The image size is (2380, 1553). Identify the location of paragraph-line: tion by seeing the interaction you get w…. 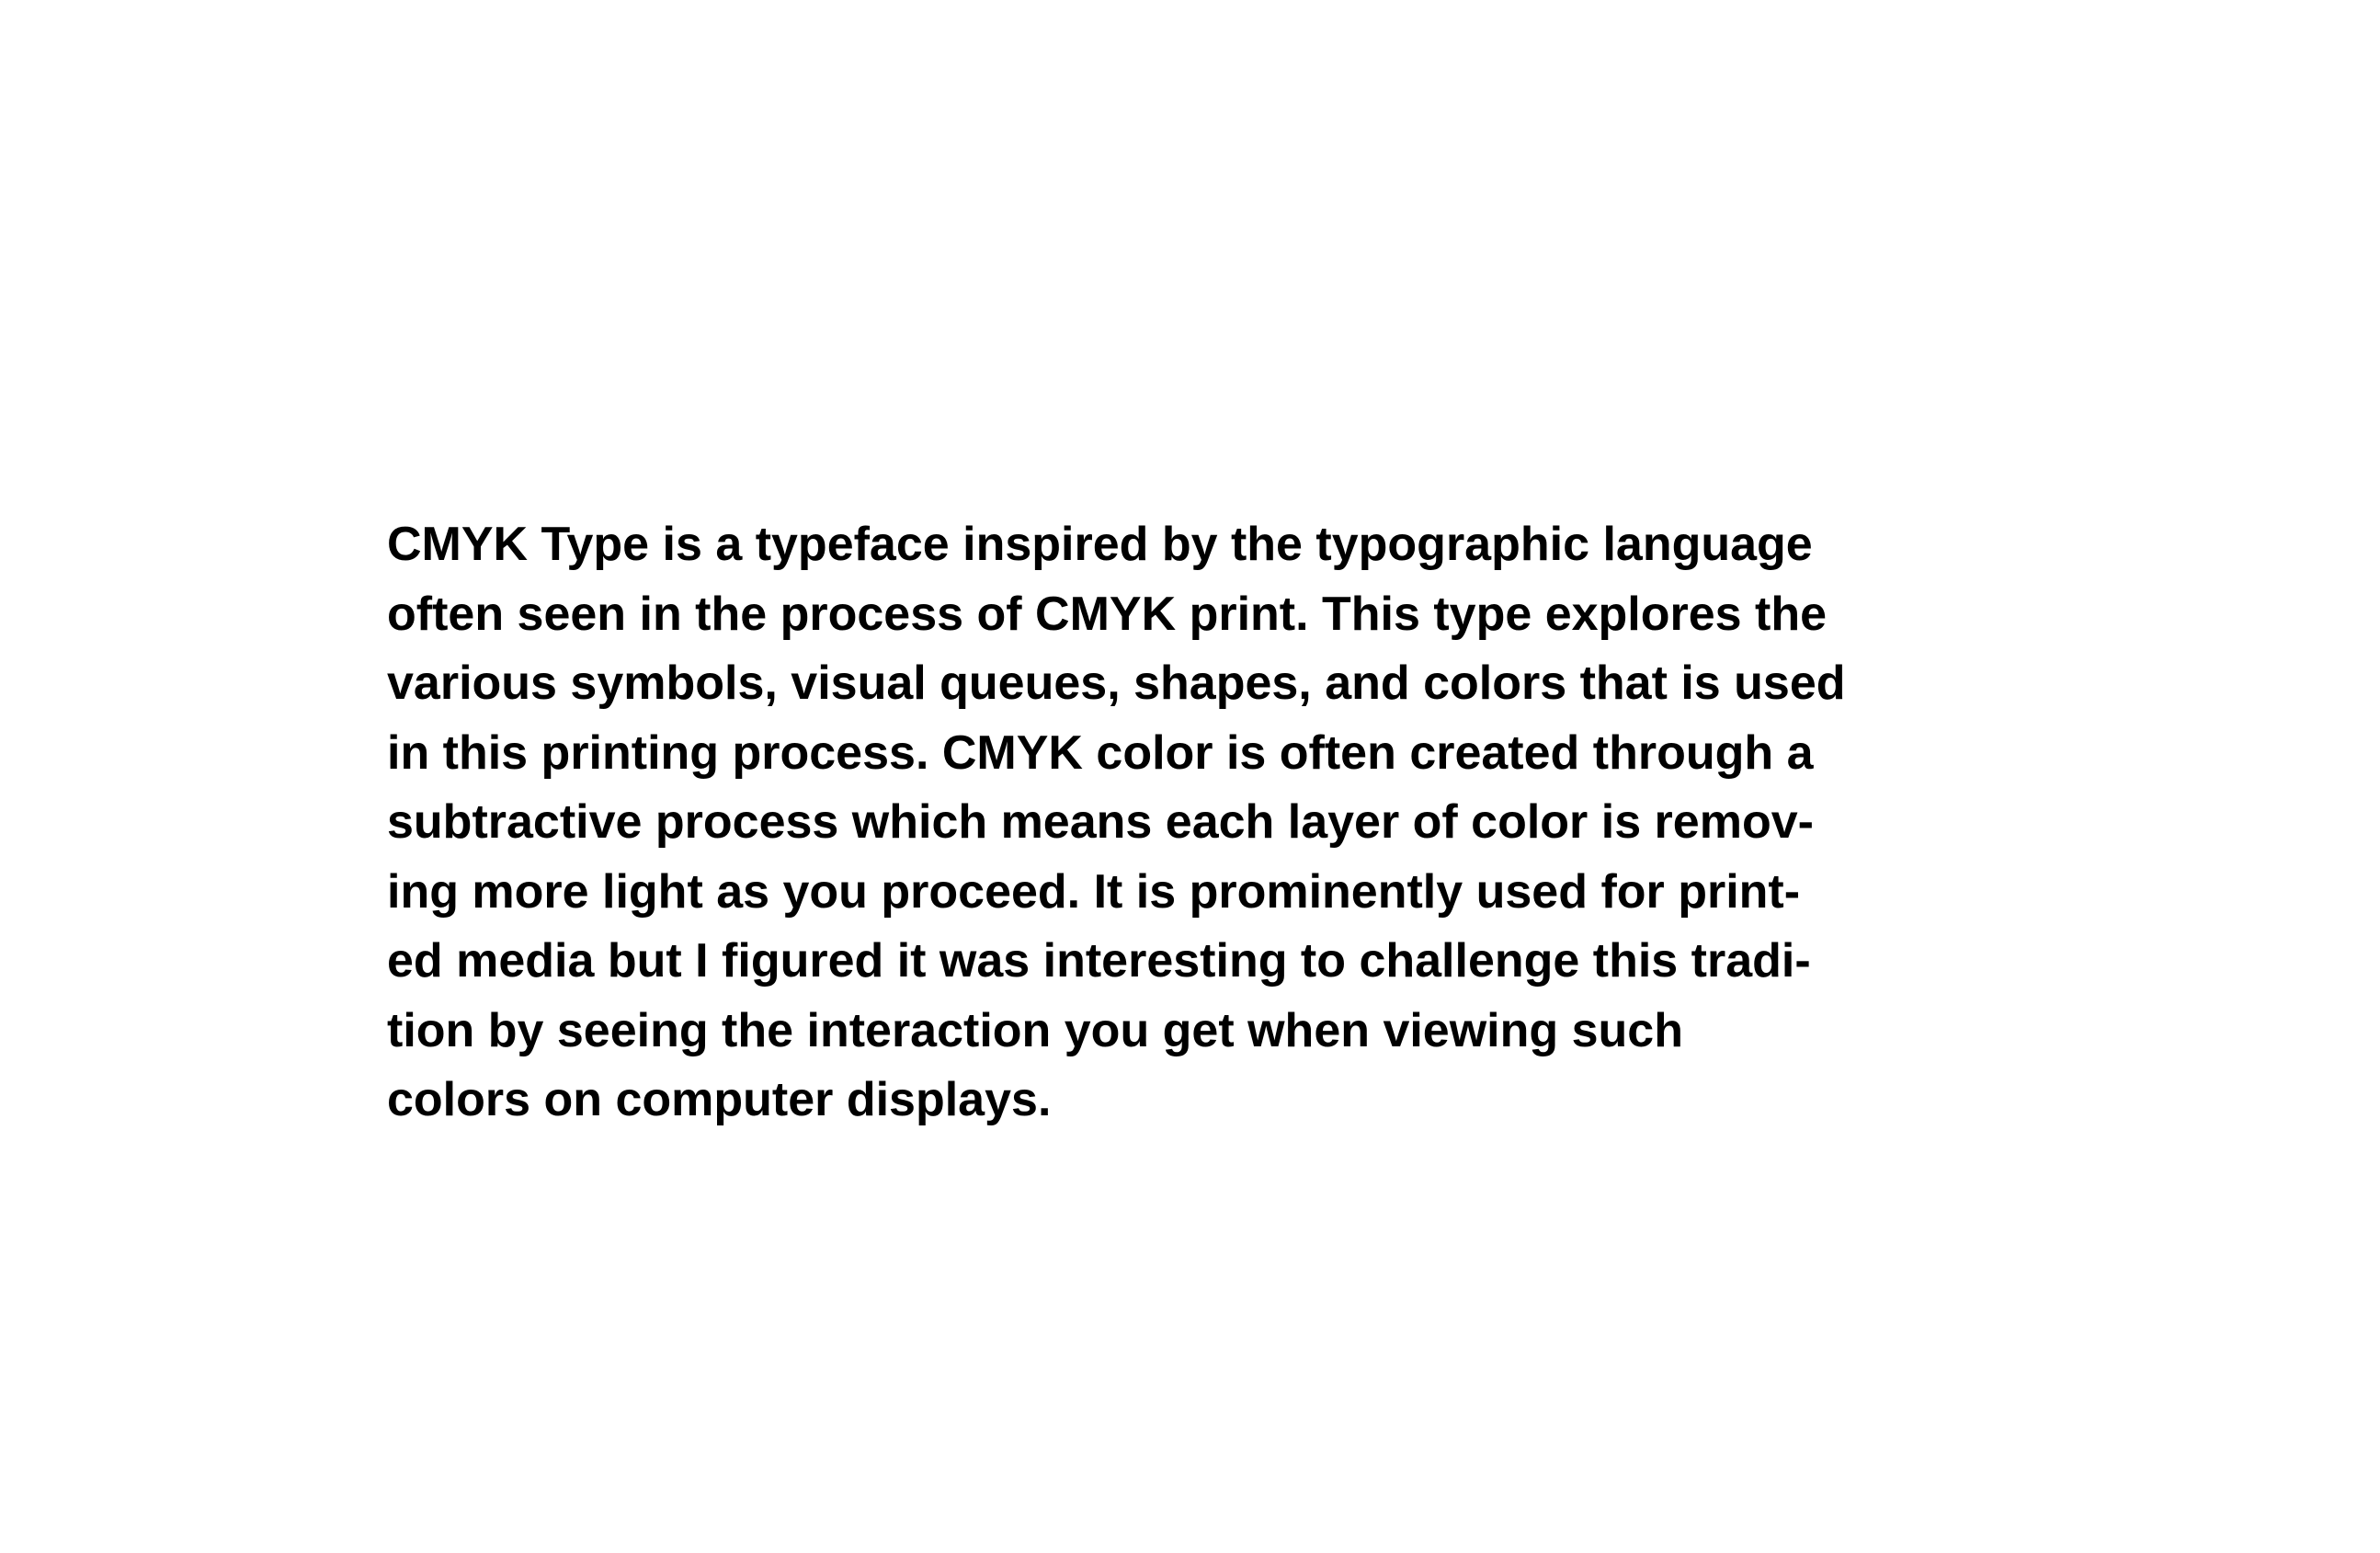
(1035, 1030).